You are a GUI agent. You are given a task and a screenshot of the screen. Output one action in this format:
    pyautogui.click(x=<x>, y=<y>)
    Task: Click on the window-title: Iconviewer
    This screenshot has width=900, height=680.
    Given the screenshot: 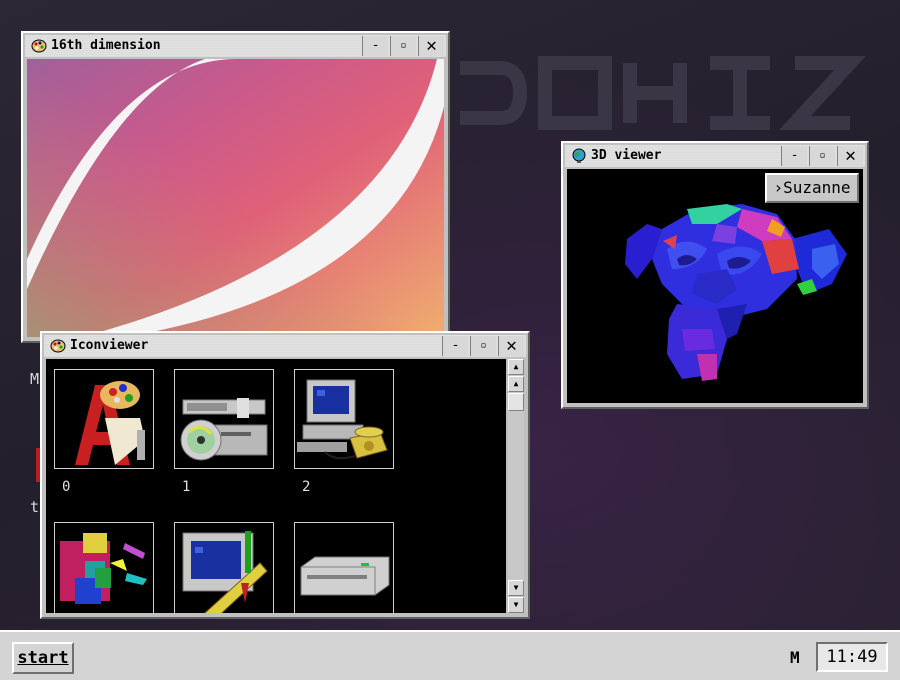 What is the action you would take?
    pyautogui.click(x=109, y=345)
    